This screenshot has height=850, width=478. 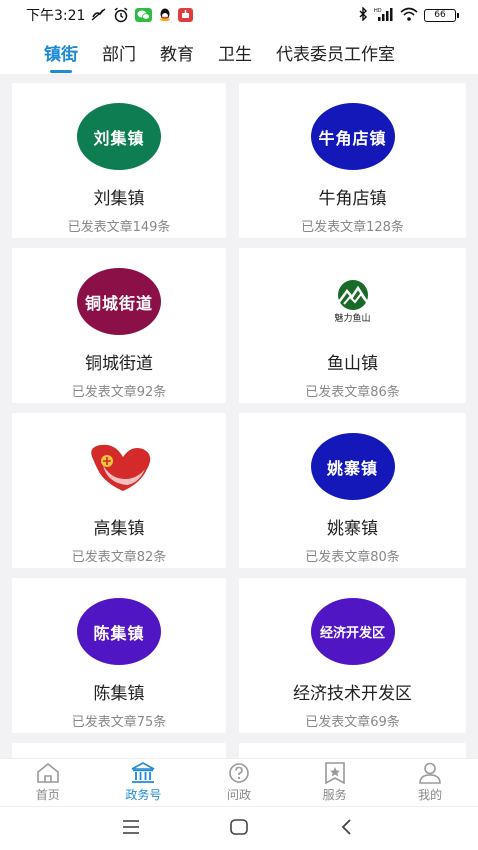 I want to click on nav-government: 政务号, so click(x=144, y=782).